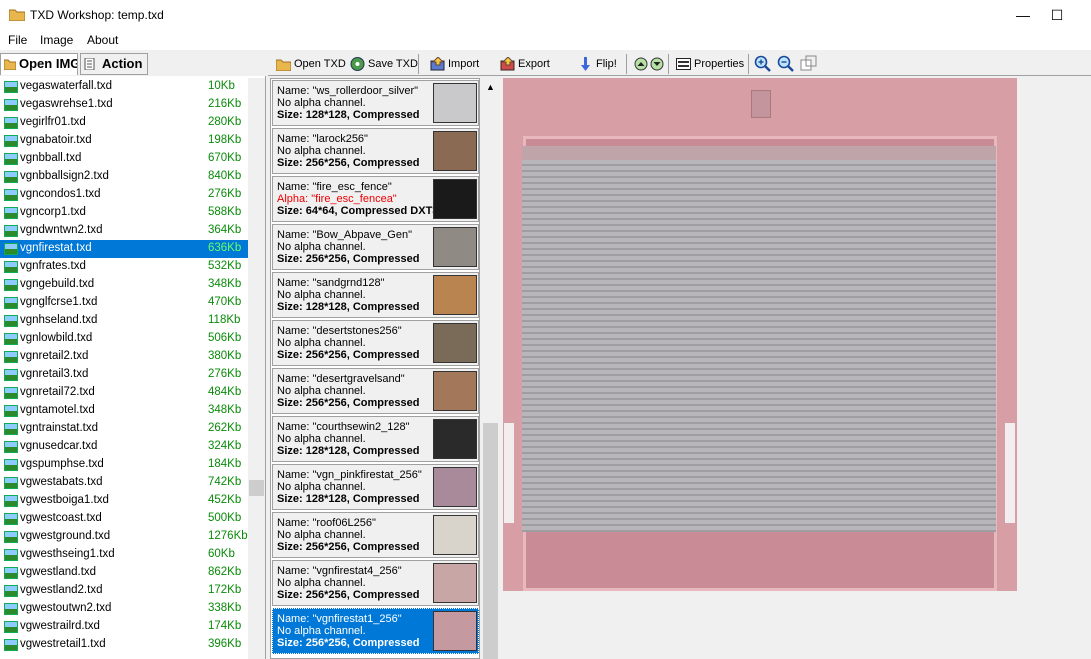  Describe the element at coordinates (102, 40) in the screenshot. I see `menu-about: About` at that location.